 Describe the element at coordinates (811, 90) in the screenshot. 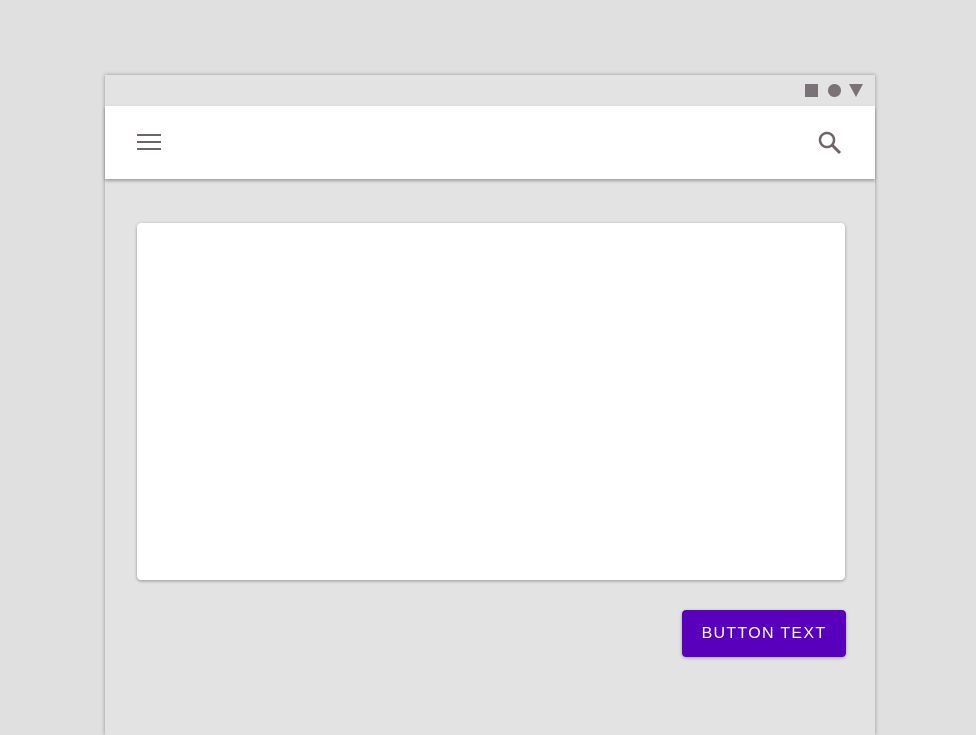

I see `square-icon` at that location.